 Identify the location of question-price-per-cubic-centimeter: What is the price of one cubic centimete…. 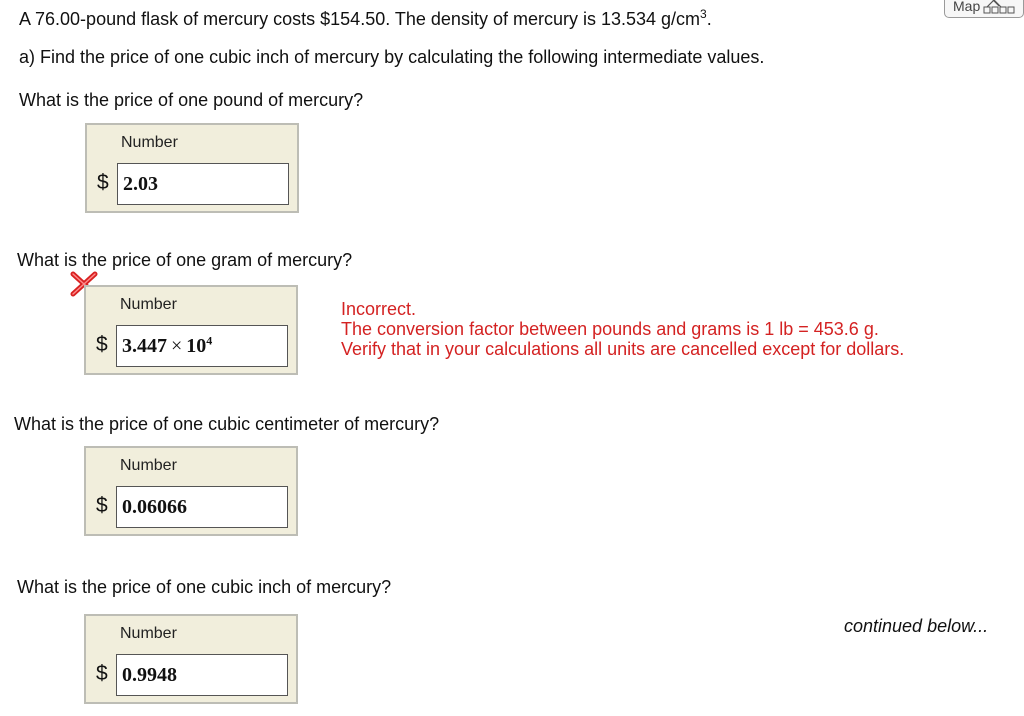
(227, 424).